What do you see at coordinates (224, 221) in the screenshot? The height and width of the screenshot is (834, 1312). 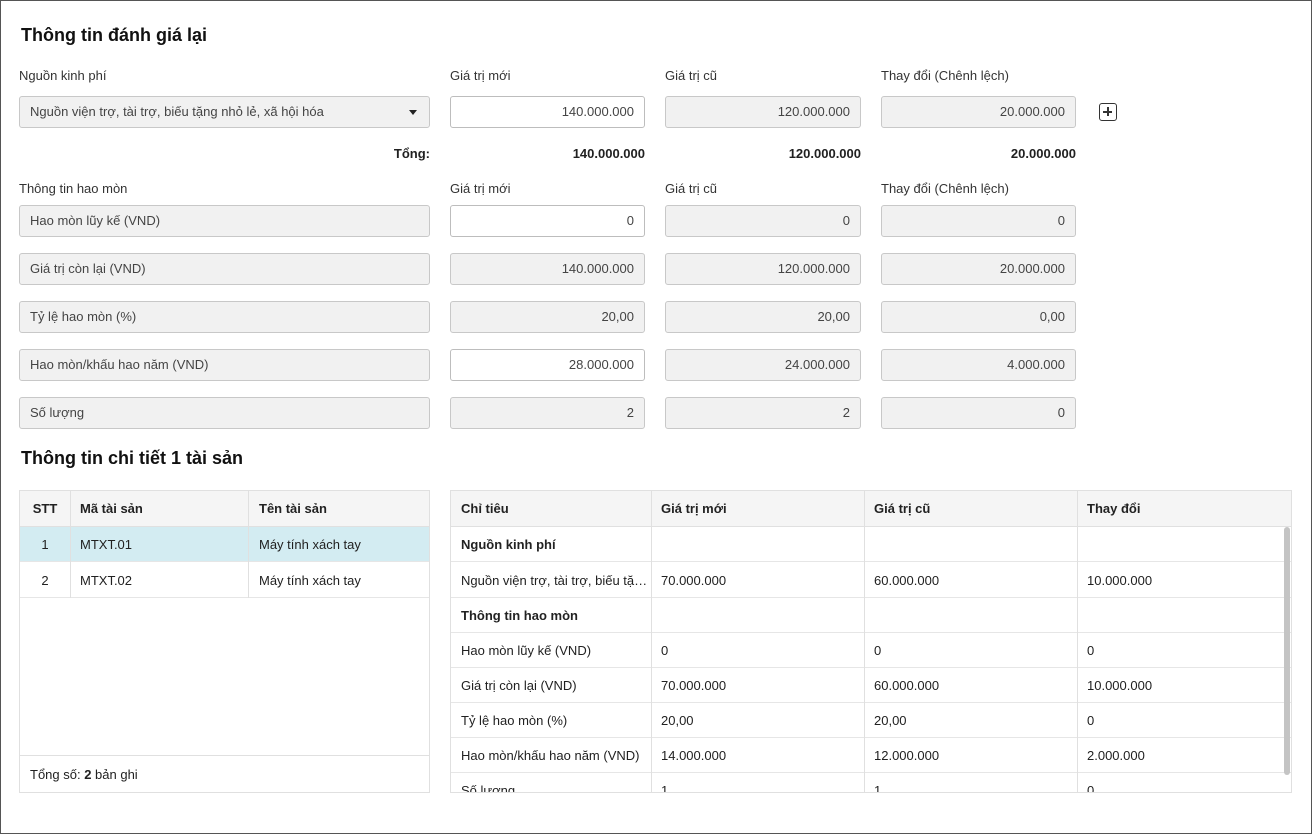 I see `dep-label-accumulated: Hao mòn lũy kế (VND)` at bounding box center [224, 221].